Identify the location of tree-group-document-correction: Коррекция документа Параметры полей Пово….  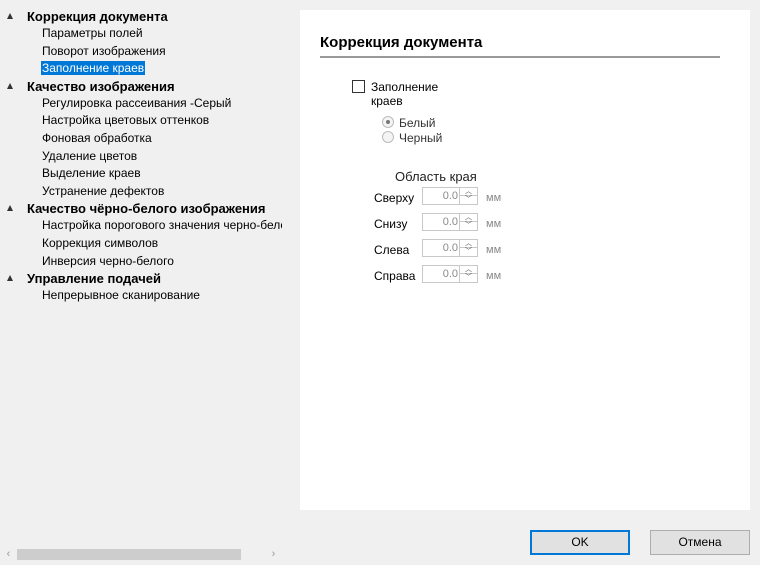
(141, 43).